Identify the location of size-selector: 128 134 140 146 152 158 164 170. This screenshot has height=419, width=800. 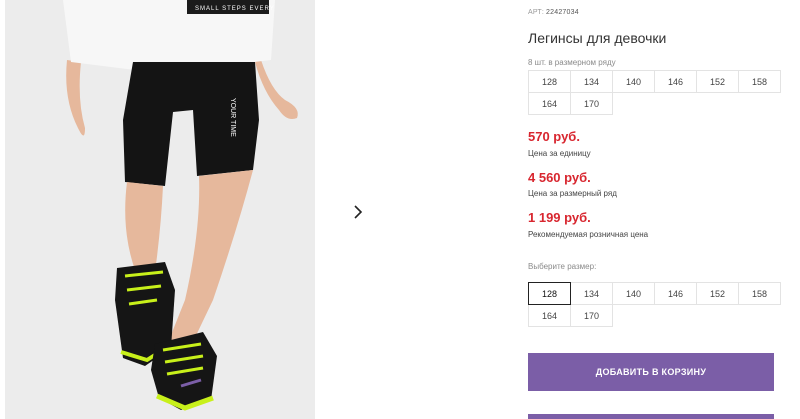
(654, 304).